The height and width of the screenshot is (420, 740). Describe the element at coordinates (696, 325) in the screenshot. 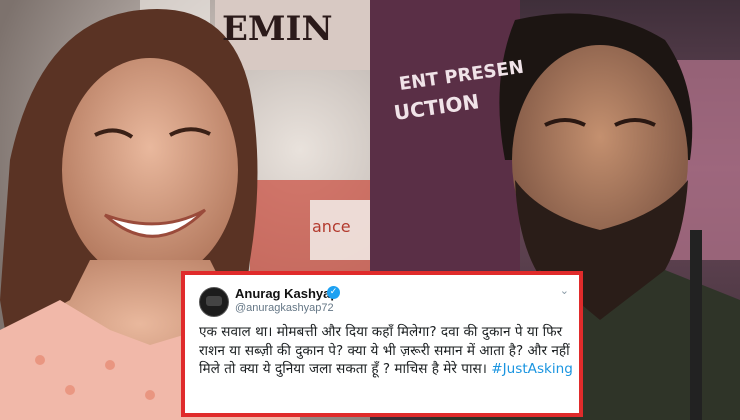

I see `microphone` at that location.